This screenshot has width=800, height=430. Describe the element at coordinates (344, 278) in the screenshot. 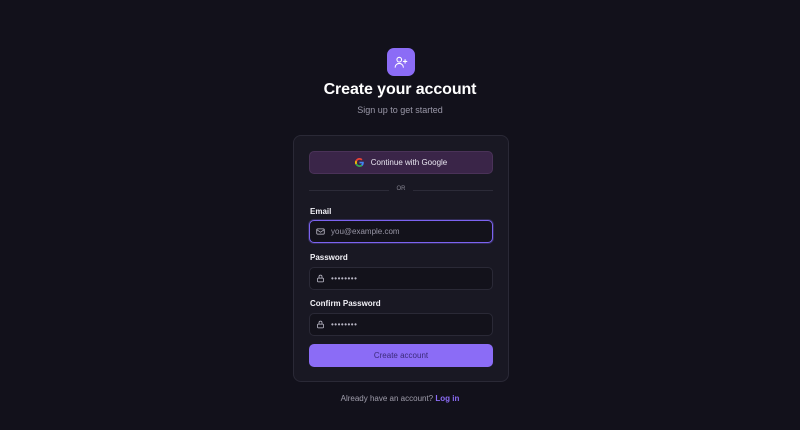

I see `password-input: ••••••••` at that location.